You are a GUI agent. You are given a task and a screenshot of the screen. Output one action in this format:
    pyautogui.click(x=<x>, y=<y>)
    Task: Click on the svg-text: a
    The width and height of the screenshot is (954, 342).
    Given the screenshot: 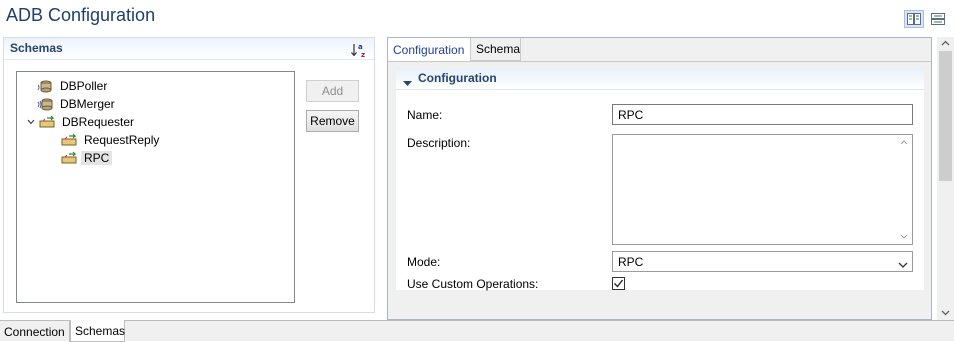 What is the action you would take?
    pyautogui.click(x=360, y=47)
    